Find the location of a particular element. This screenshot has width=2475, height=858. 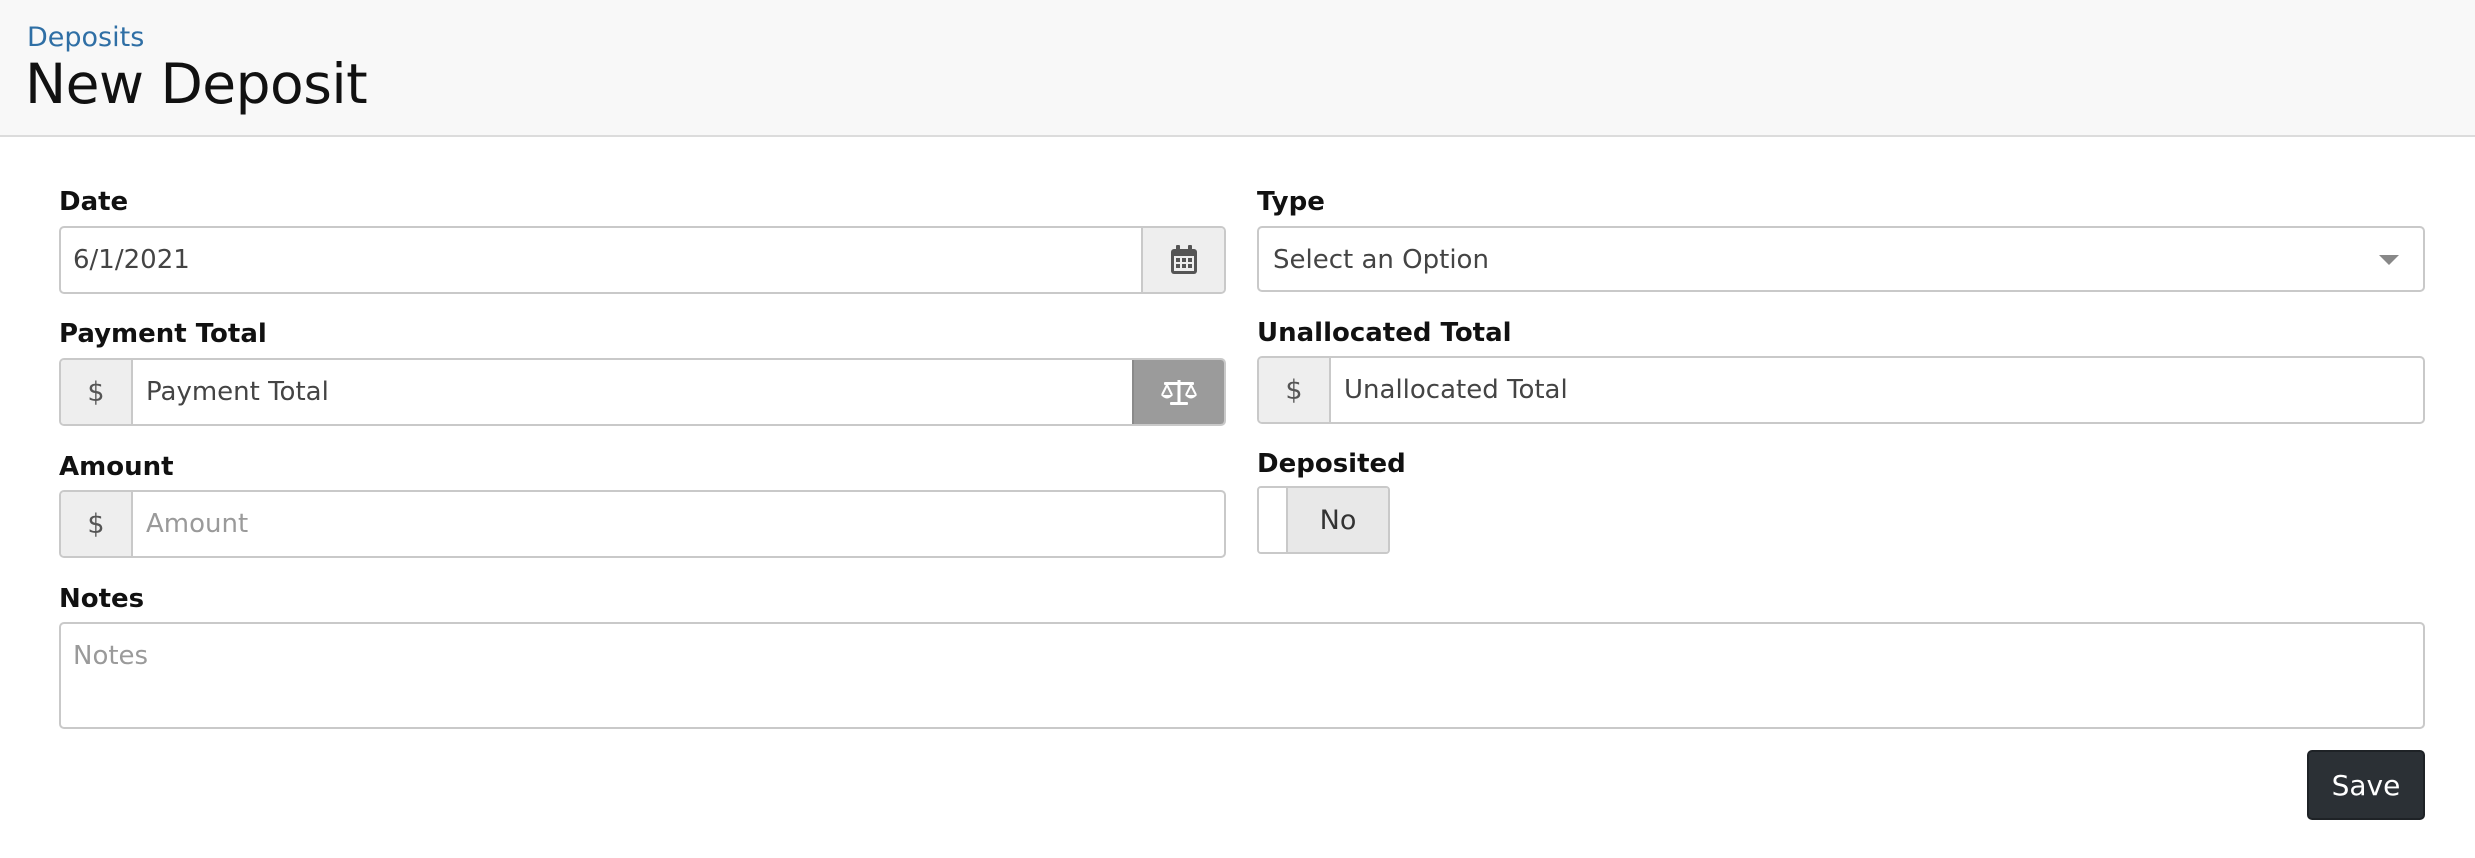

amount-field: $ Amount is located at coordinates (642, 524).